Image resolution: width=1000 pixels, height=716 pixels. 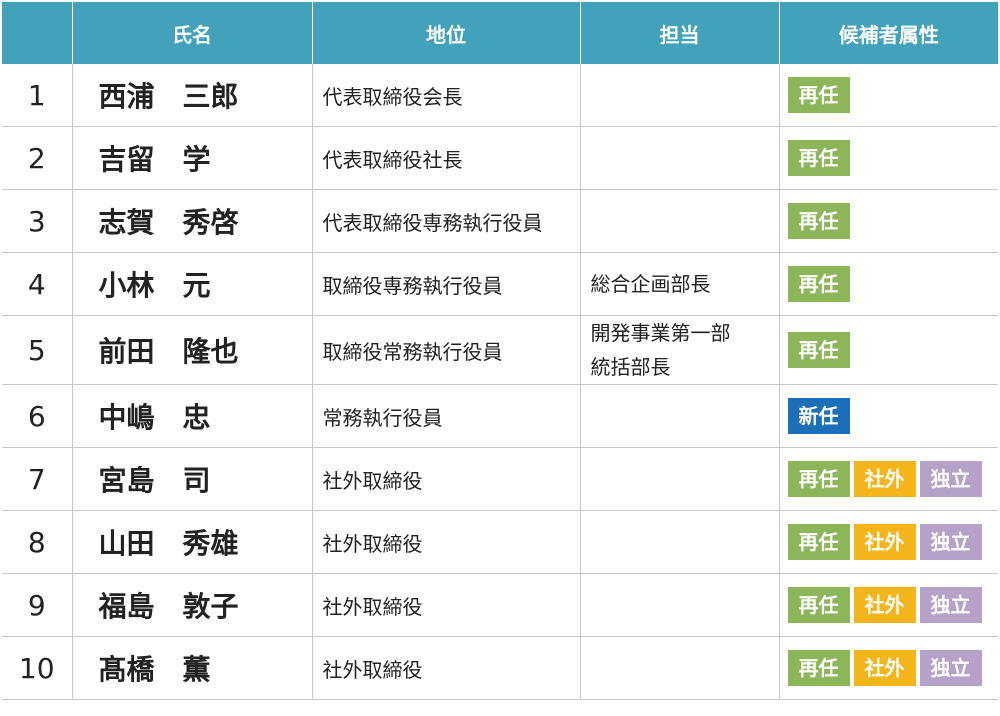 I want to click on badge-new: 新任, so click(x=818, y=416).